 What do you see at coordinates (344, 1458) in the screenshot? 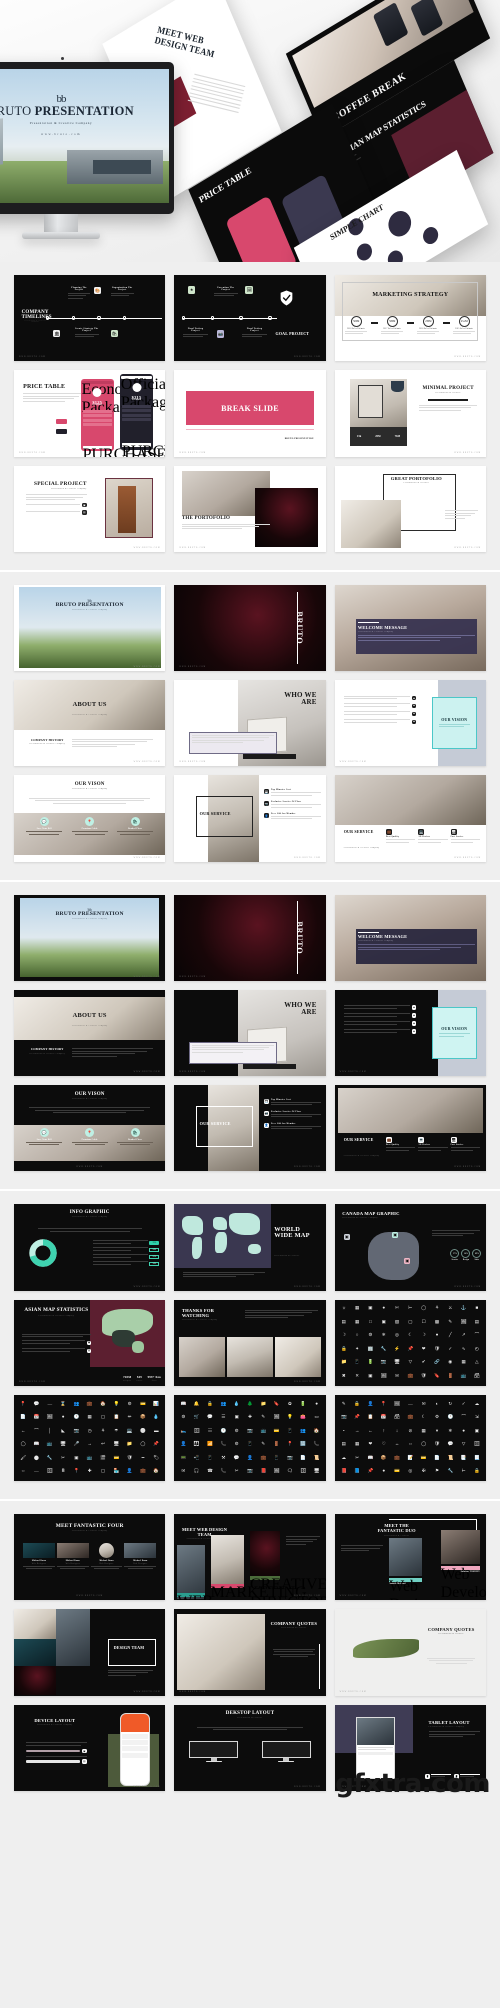
I see `cloud2-icon: ☁` at bounding box center [344, 1458].